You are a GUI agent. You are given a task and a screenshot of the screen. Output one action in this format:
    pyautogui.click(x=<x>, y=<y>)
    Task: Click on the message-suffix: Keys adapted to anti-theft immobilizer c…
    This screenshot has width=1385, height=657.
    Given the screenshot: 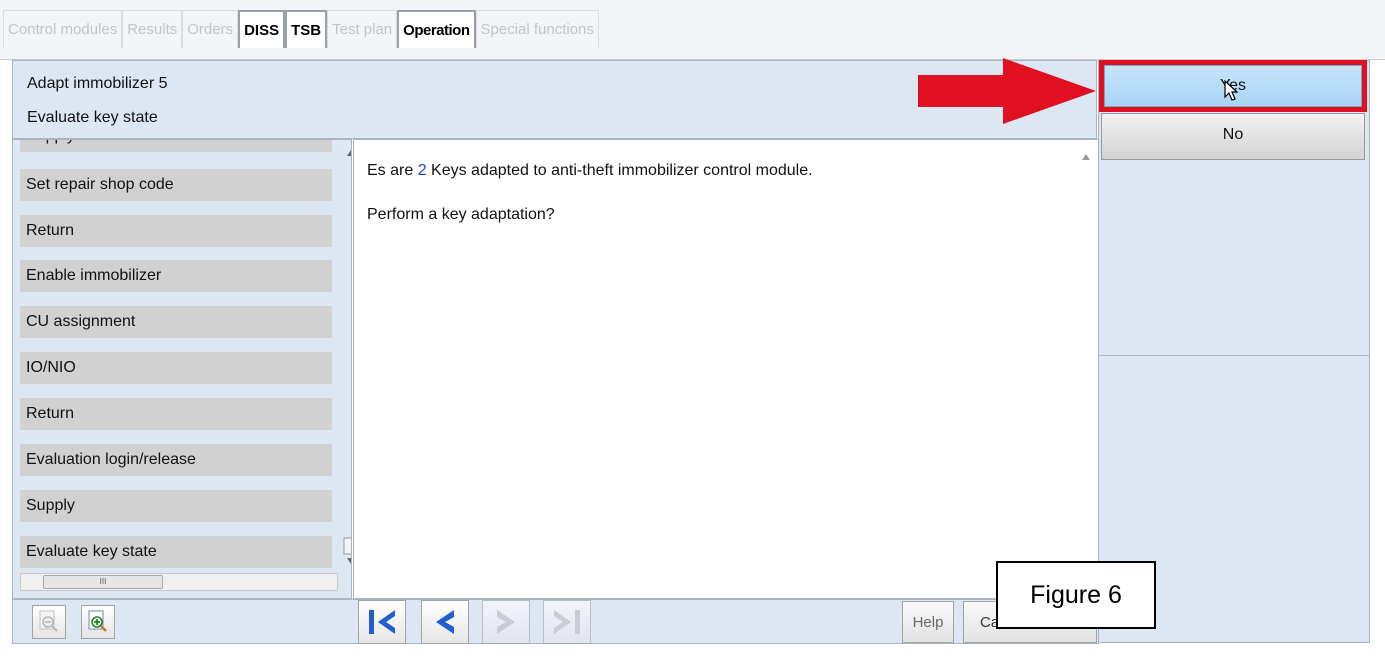 What is the action you would take?
    pyautogui.click(x=619, y=170)
    